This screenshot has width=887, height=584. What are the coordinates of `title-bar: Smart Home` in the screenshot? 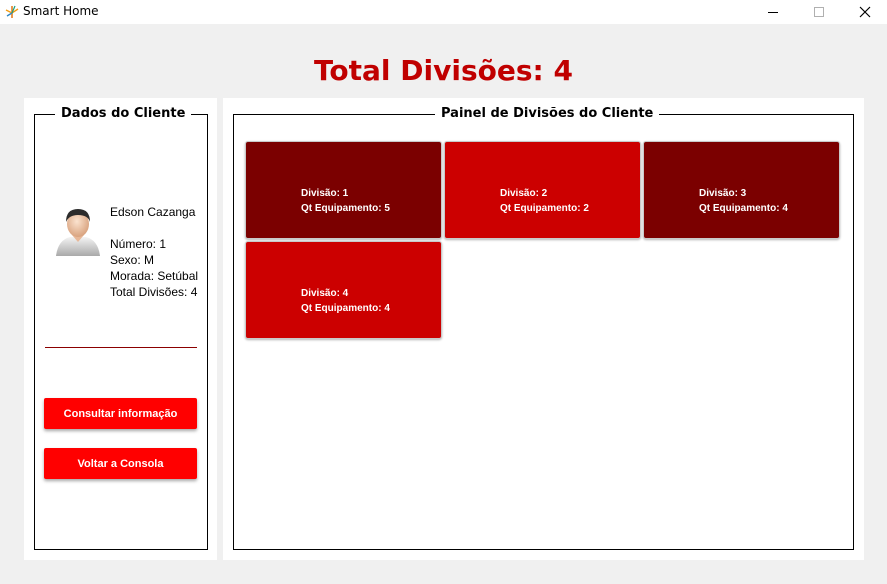 It's located at (443, 12).